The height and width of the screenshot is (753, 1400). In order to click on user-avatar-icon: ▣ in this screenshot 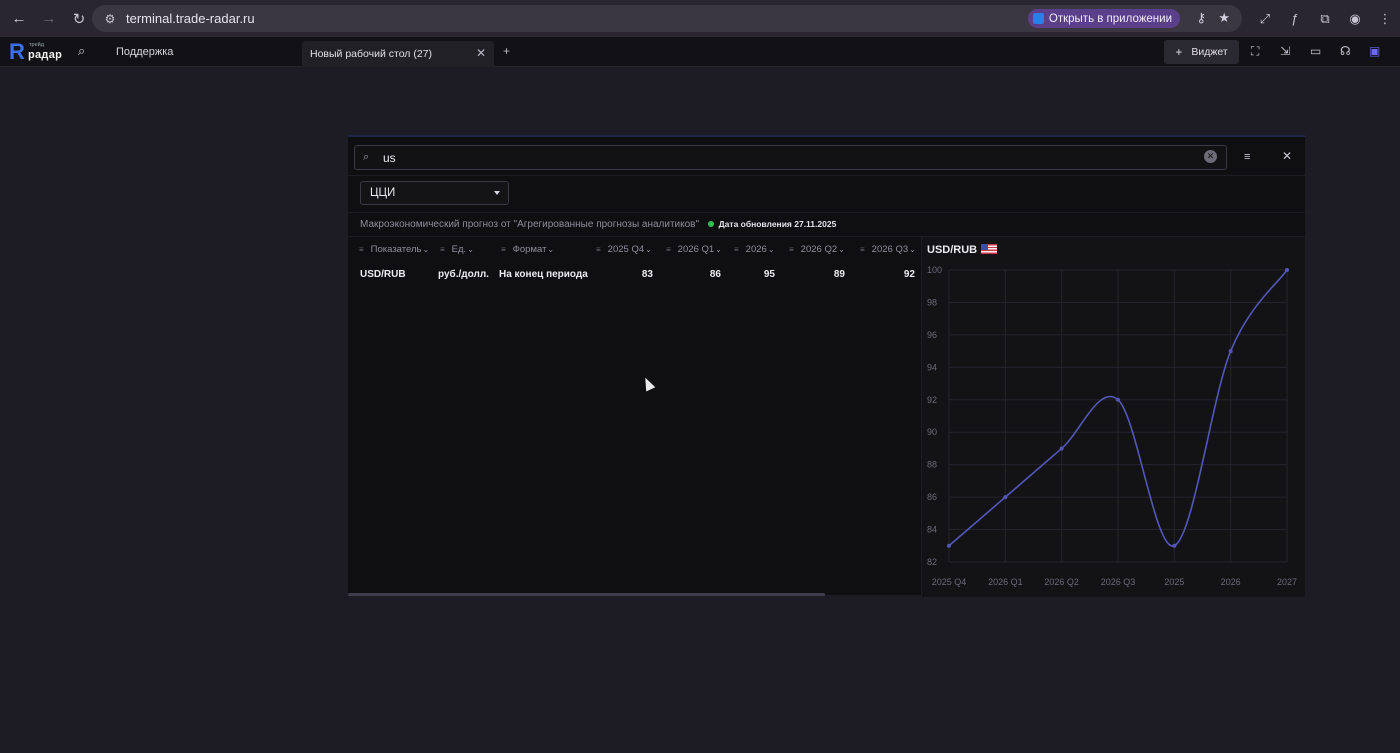, I will do `click(1374, 51)`.